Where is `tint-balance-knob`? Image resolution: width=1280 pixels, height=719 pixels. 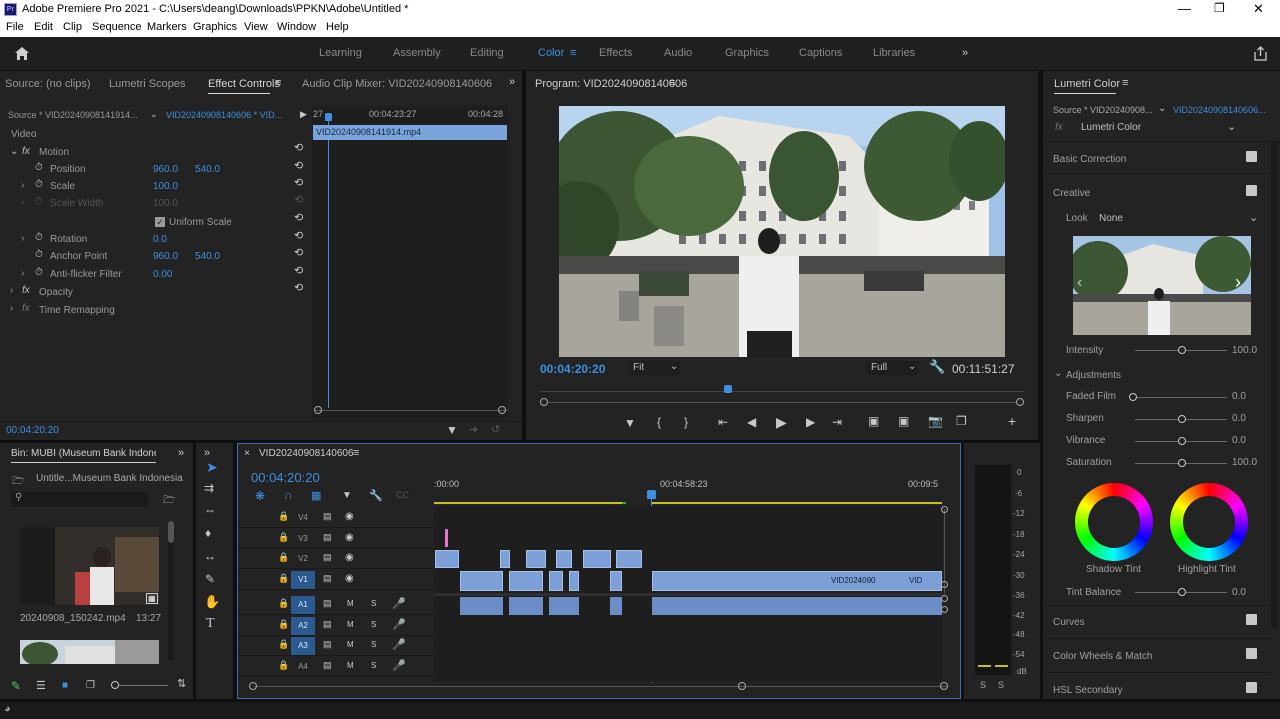
tint-balance-knob is located at coordinates (1182, 592).